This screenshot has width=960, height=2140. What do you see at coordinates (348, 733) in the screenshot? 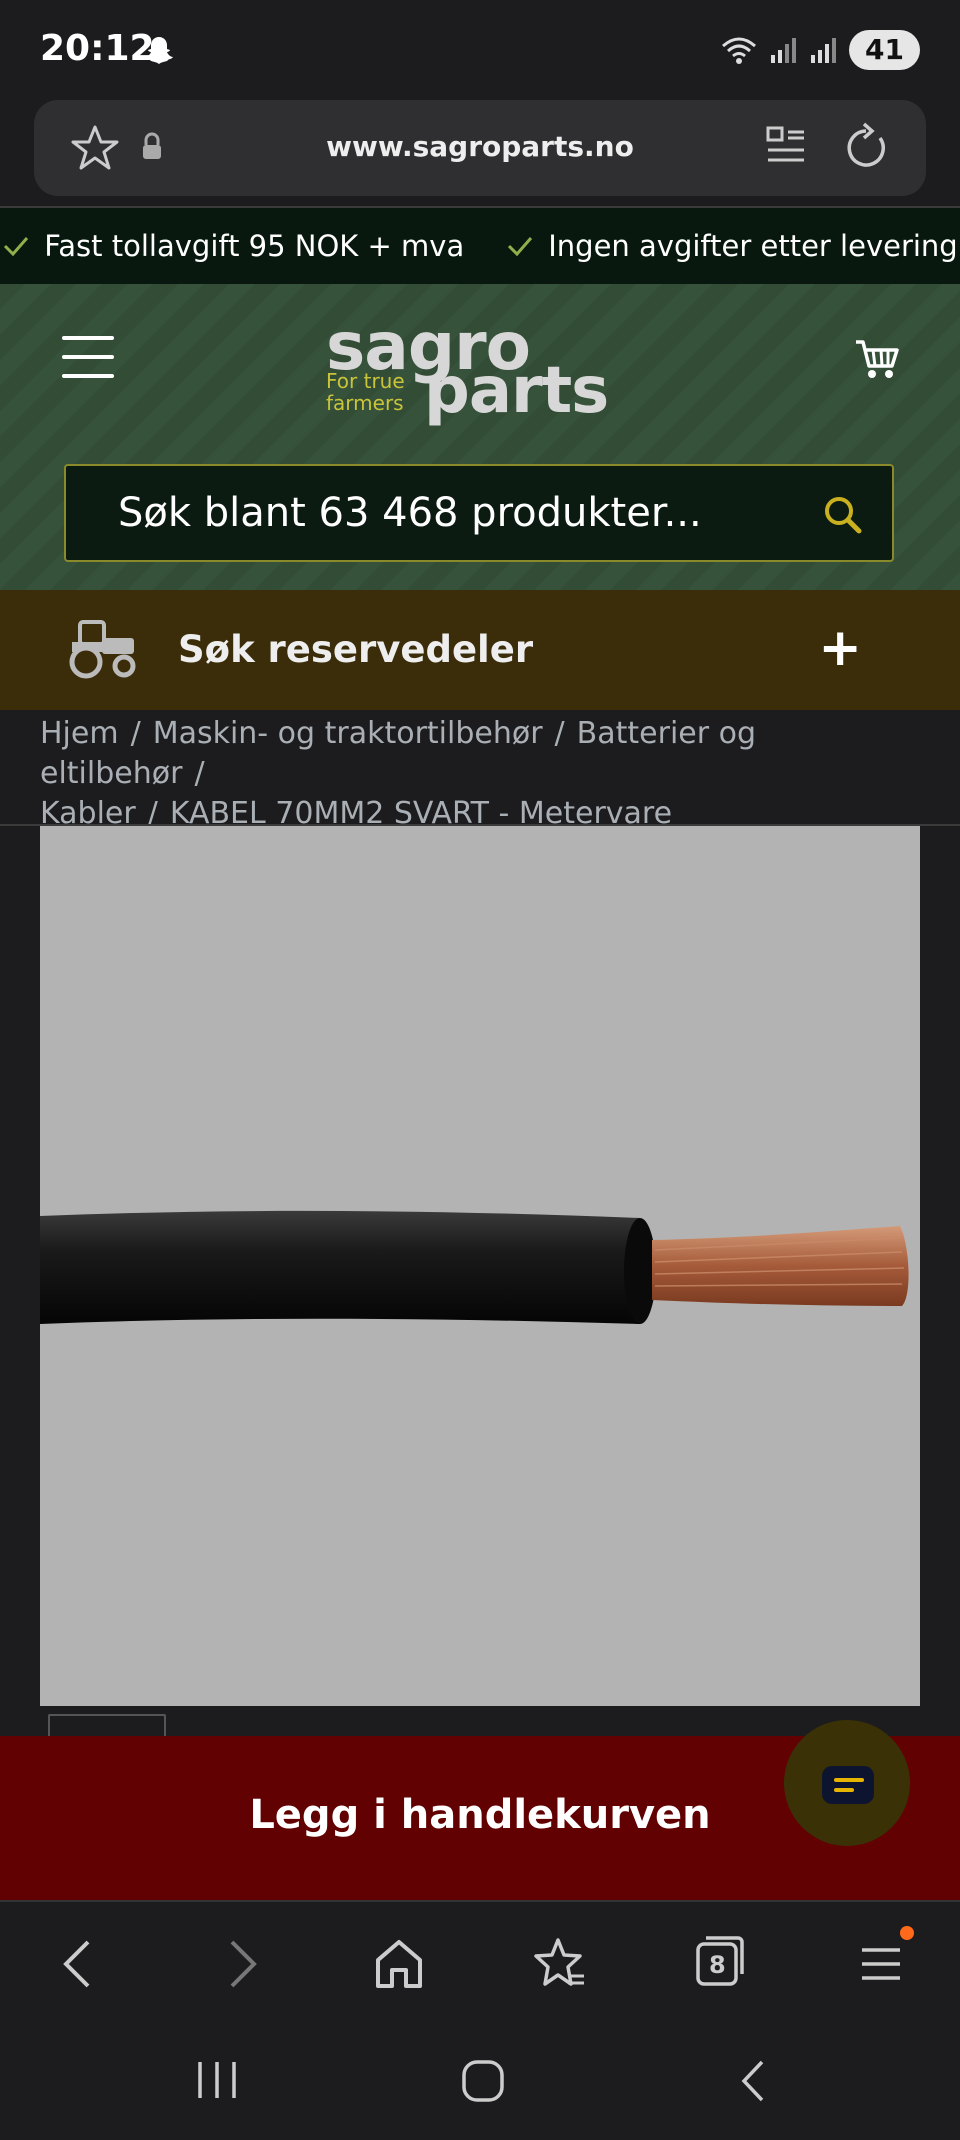
I see `breadcrumb-item: Maskin- og traktortilbehør` at bounding box center [348, 733].